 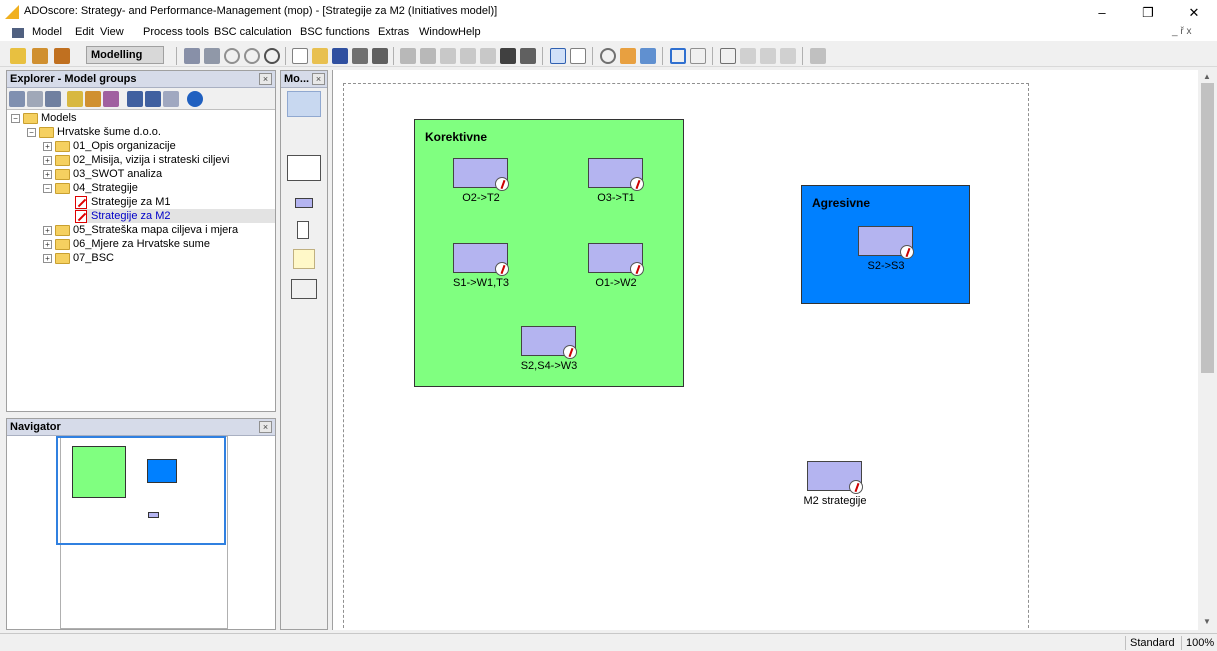 I want to click on connector-tool, so click(x=304, y=134).